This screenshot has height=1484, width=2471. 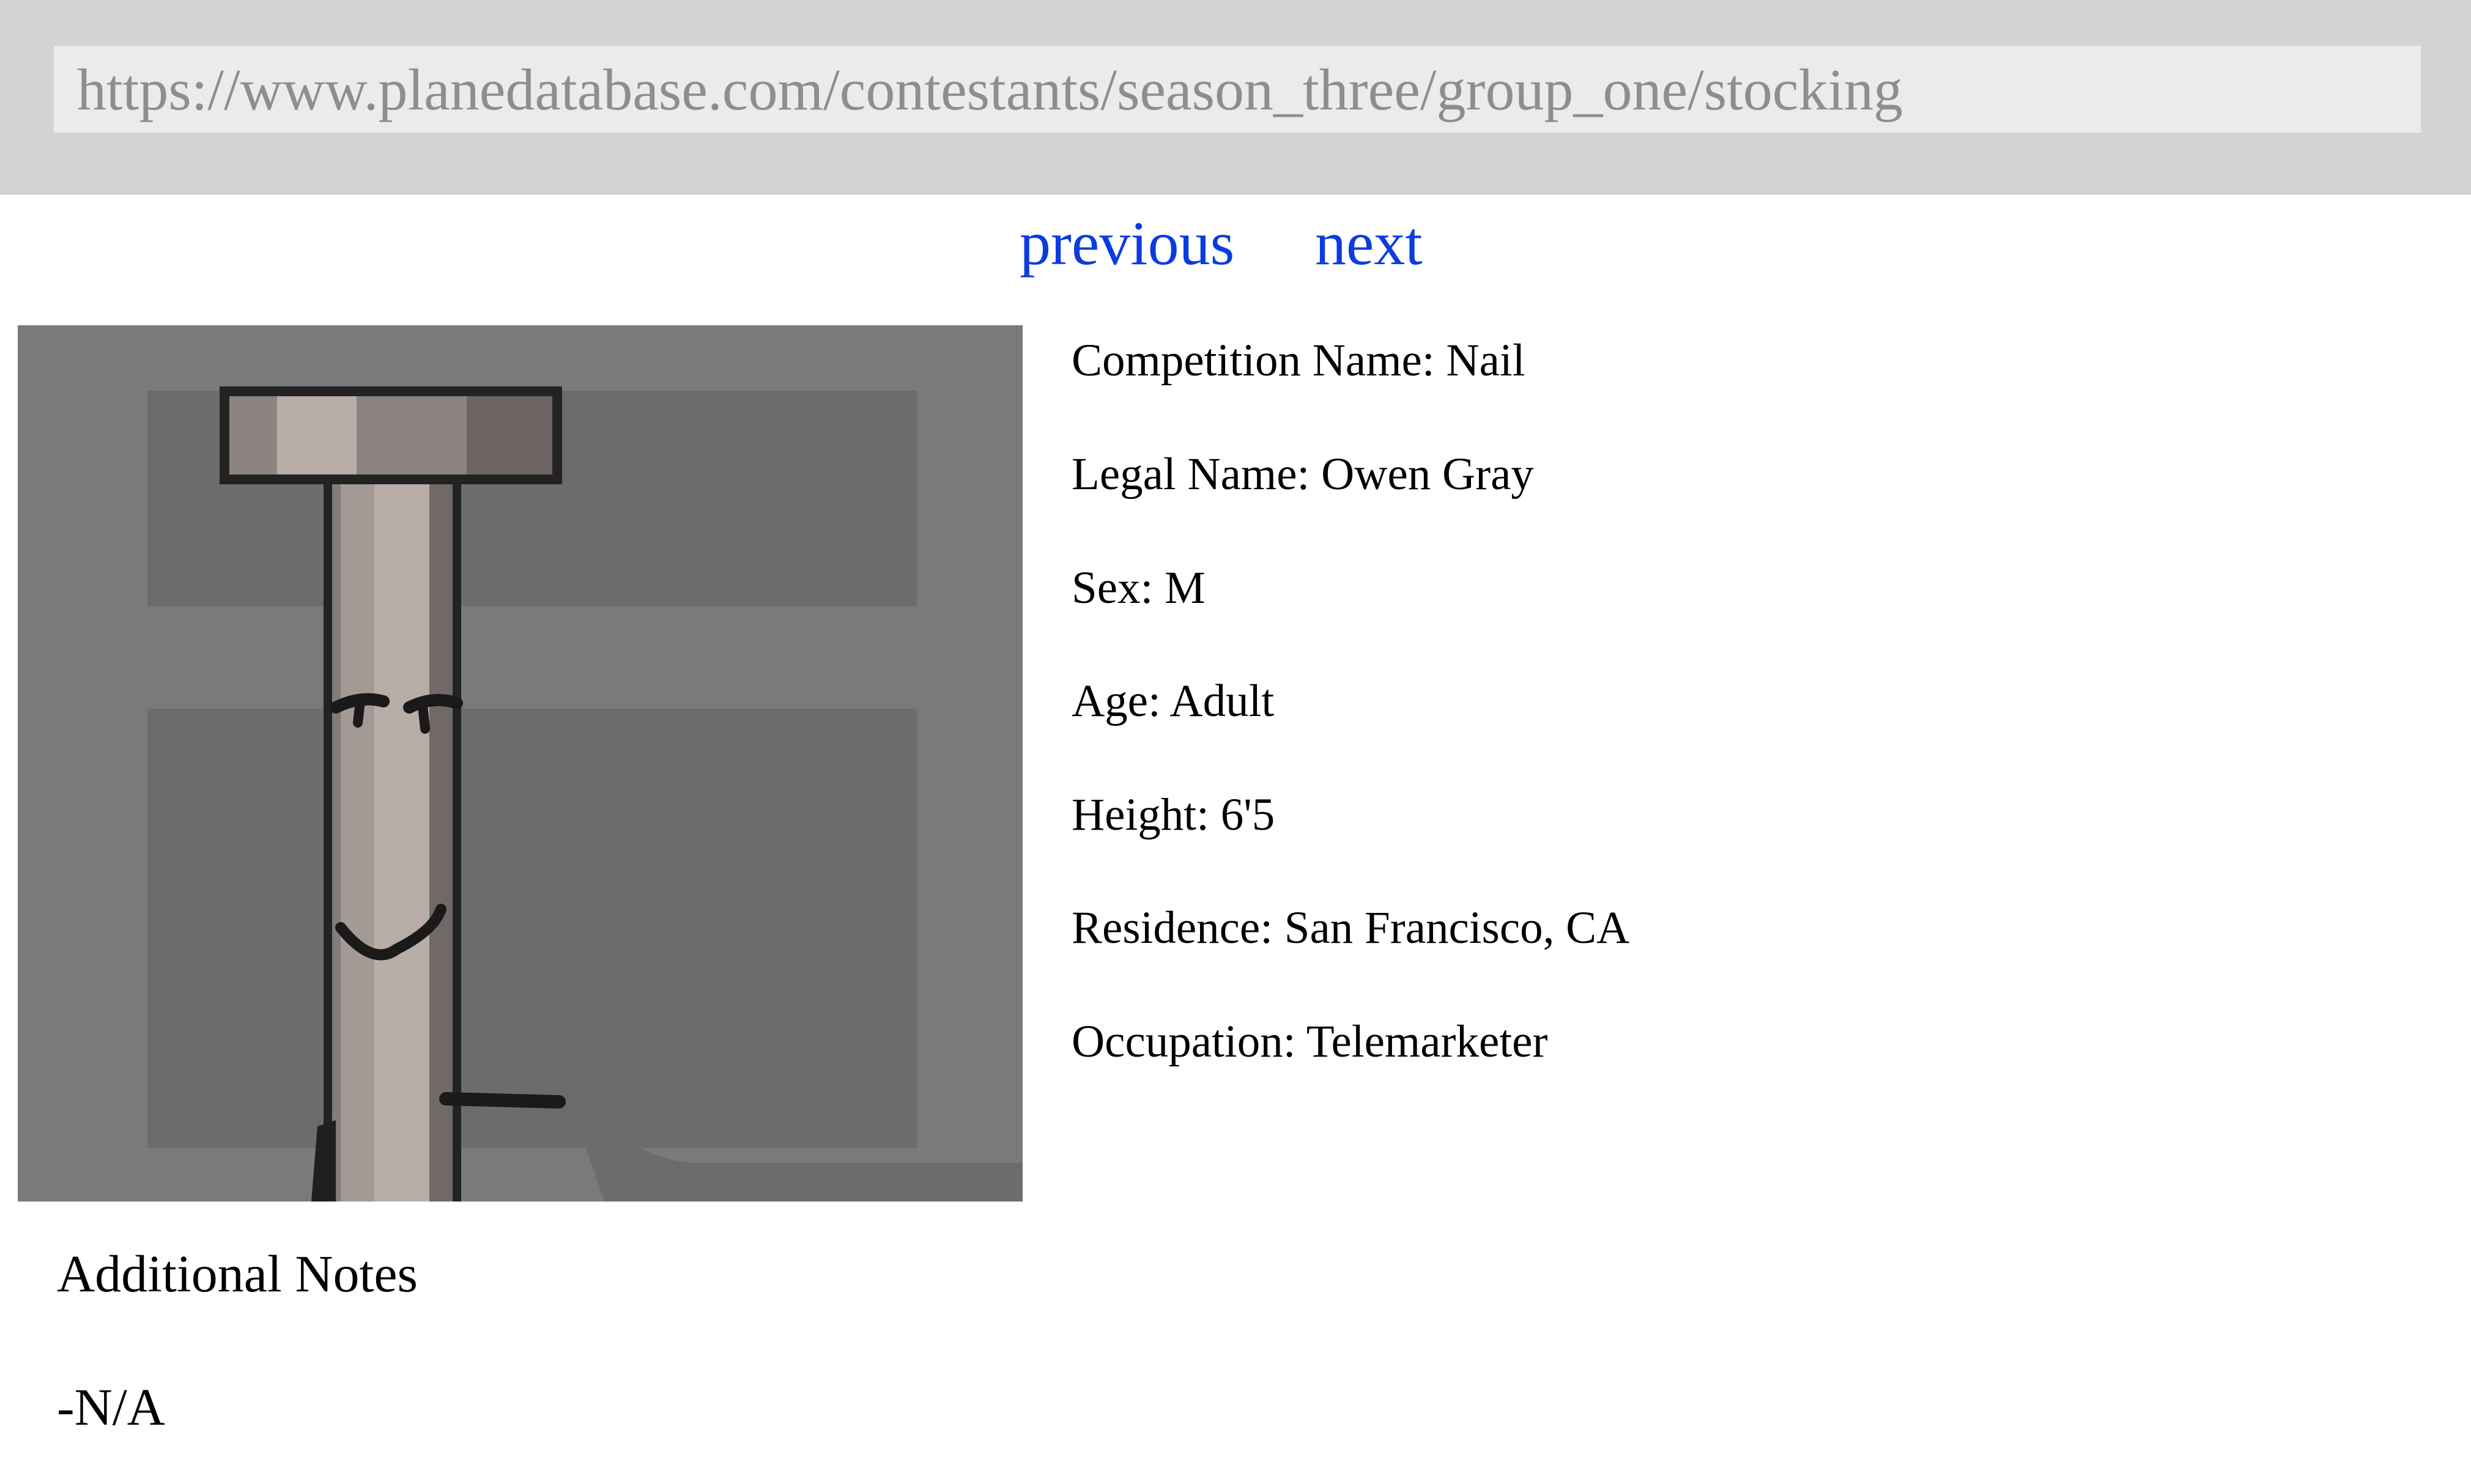 What do you see at coordinates (111, 1407) in the screenshot?
I see `additional-notes-body: -N/A` at bounding box center [111, 1407].